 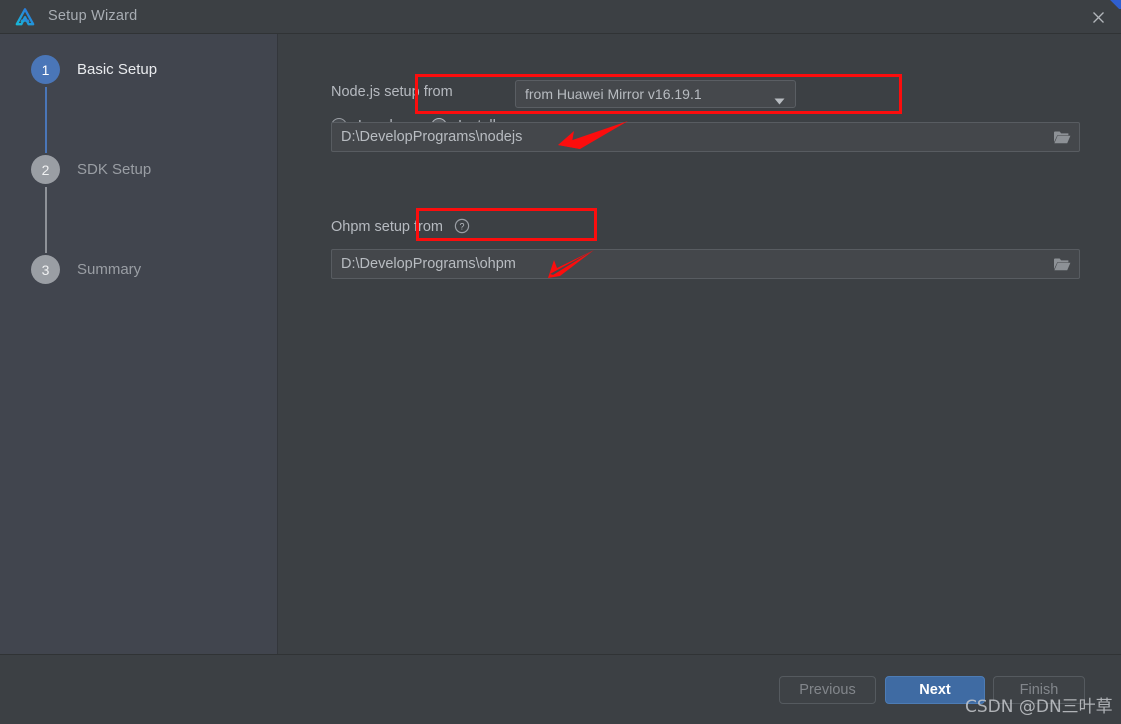 What do you see at coordinates (93, 16) in the screenshot?
I see `window-title: Setup Wizard` at bounding box center [93, 16].